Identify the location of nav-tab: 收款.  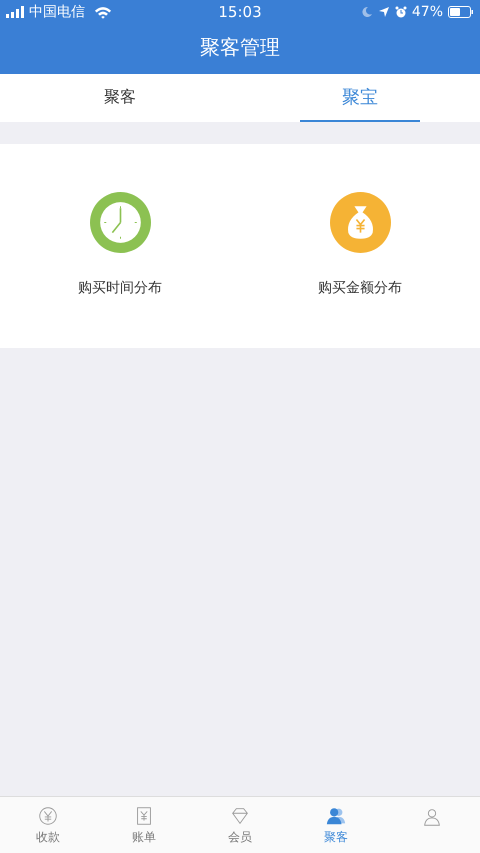
(48, 825).